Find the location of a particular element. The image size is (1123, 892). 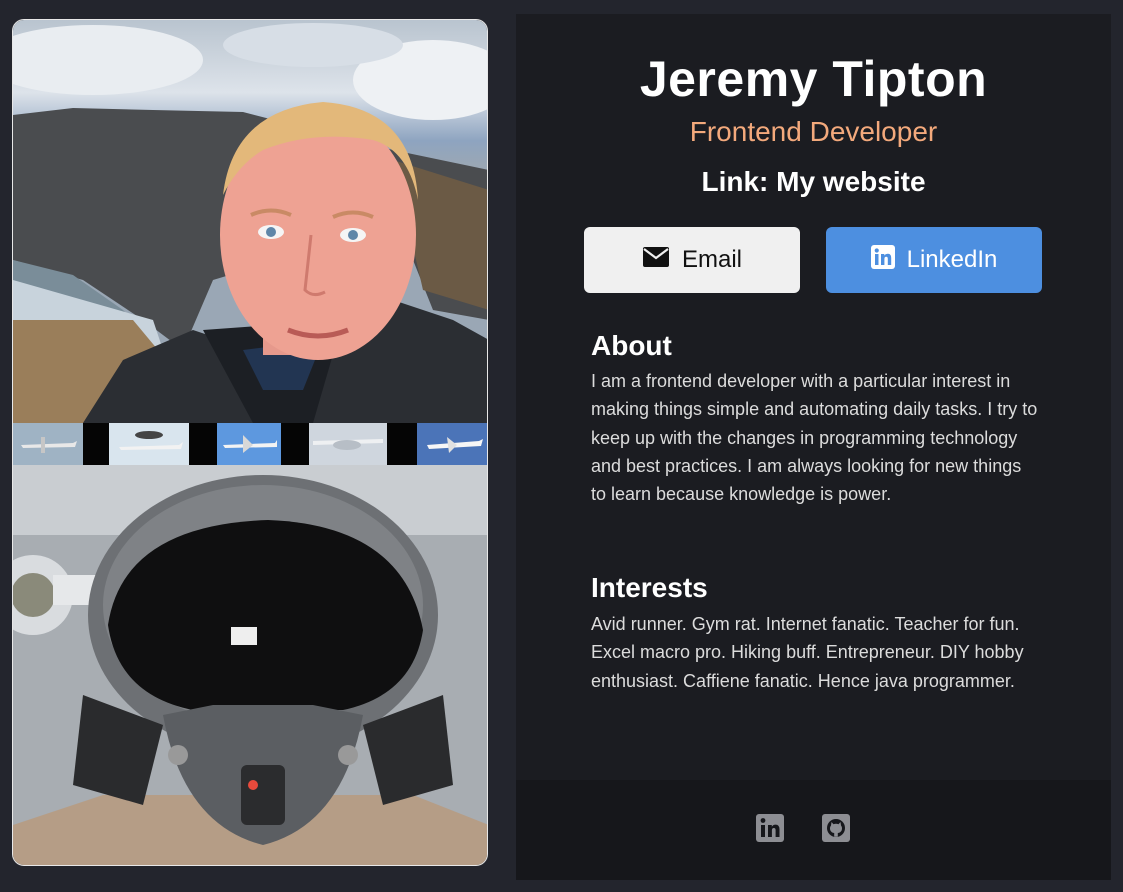

email-button: Email is located at coordinates (692, 260).